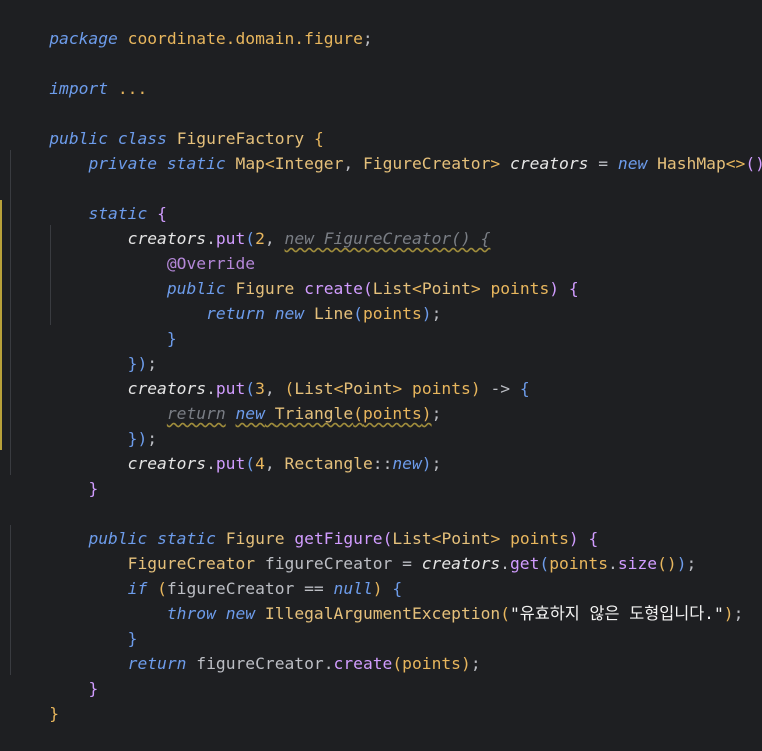  What do you see at coordinates (260, 238) in the screenshot?
I see `token-number: 2` at bounding box center [260, 238].